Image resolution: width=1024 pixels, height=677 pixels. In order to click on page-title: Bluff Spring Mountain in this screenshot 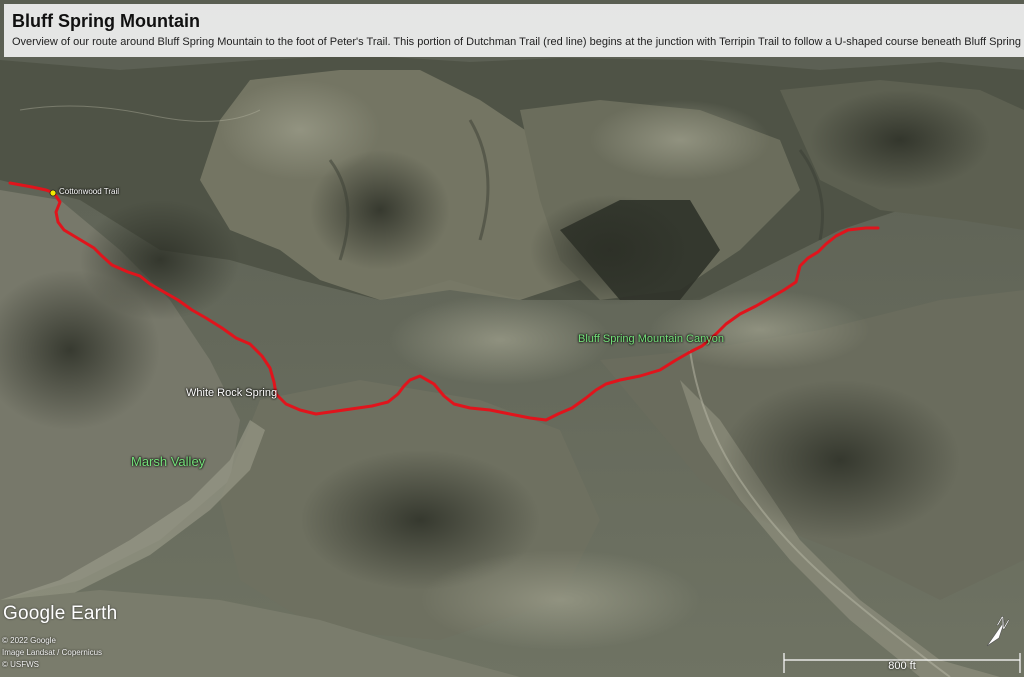, I will do `click(106, 21)`.